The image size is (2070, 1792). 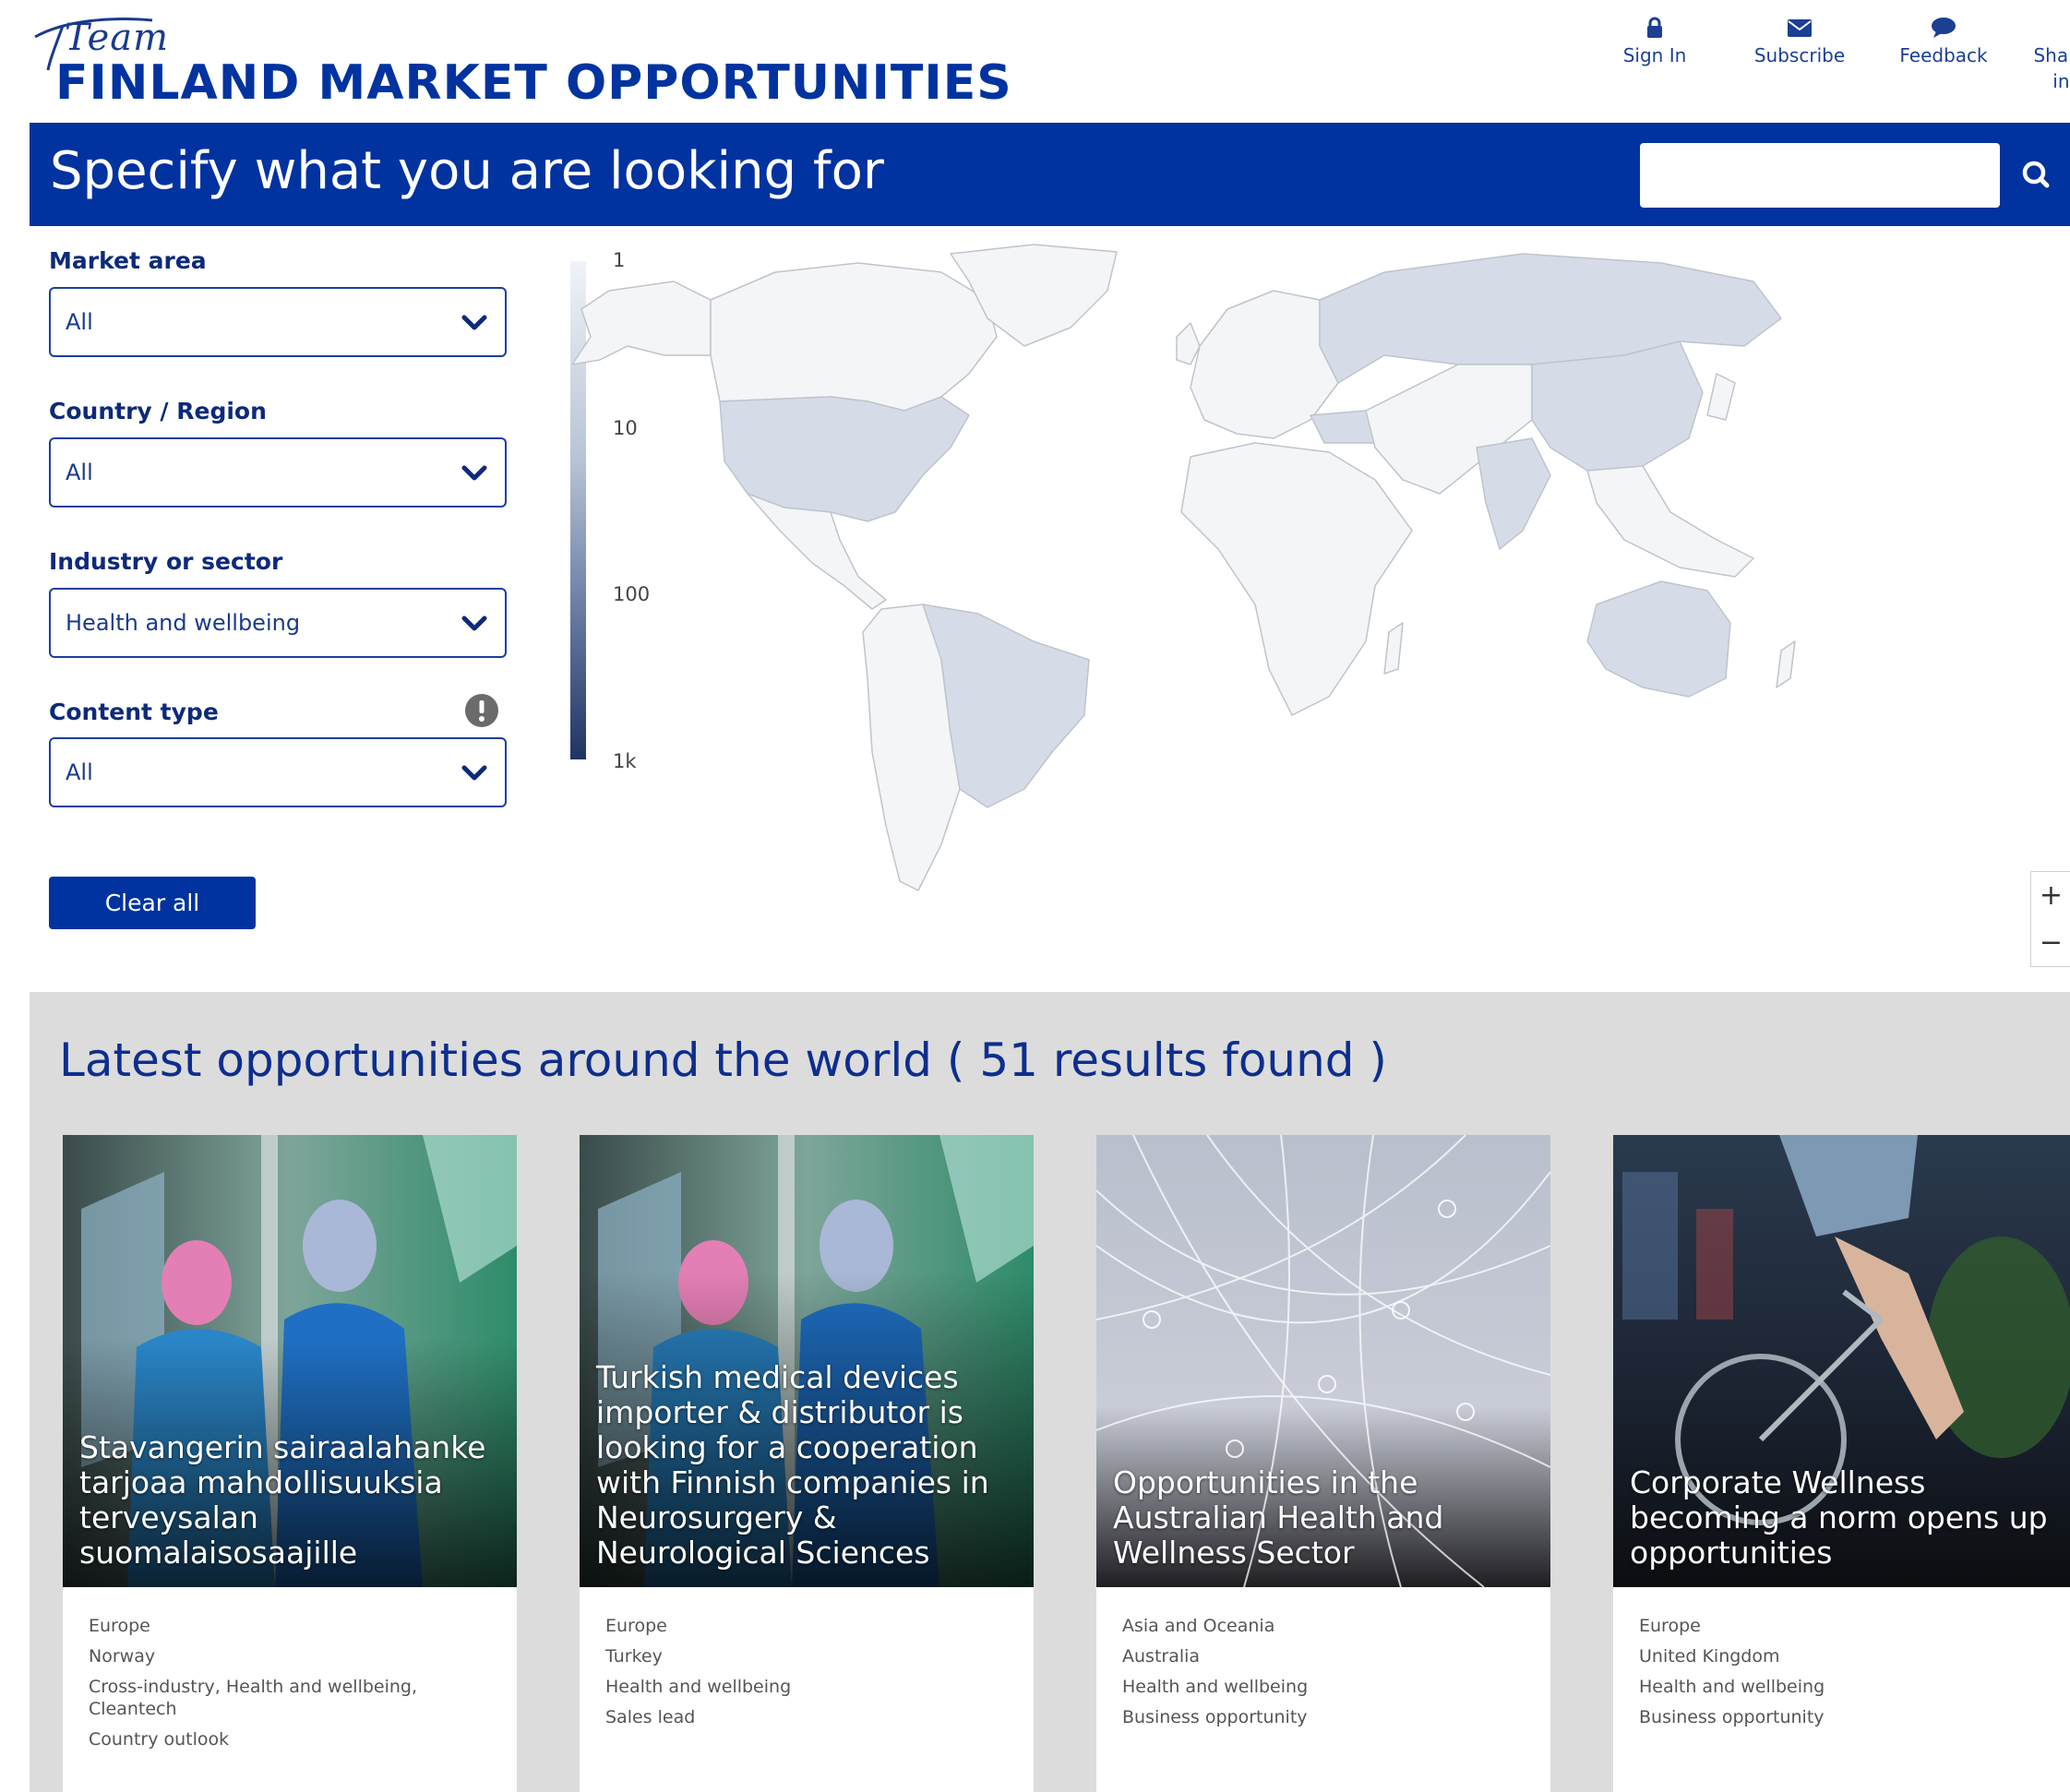 I want to click on map-region-australia, so click(x=1658, y=639).